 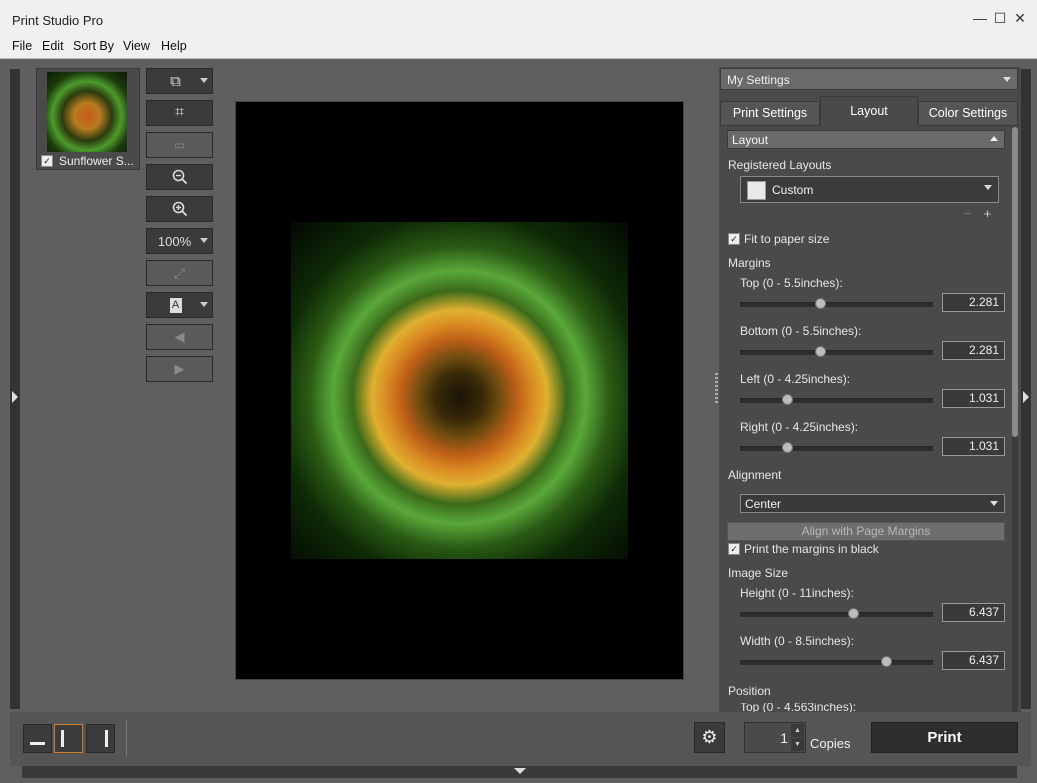 What do you see at coordinates (62, 738) in the screenshot?
I see `layout-left-icon` at bounding box center [62, 738].